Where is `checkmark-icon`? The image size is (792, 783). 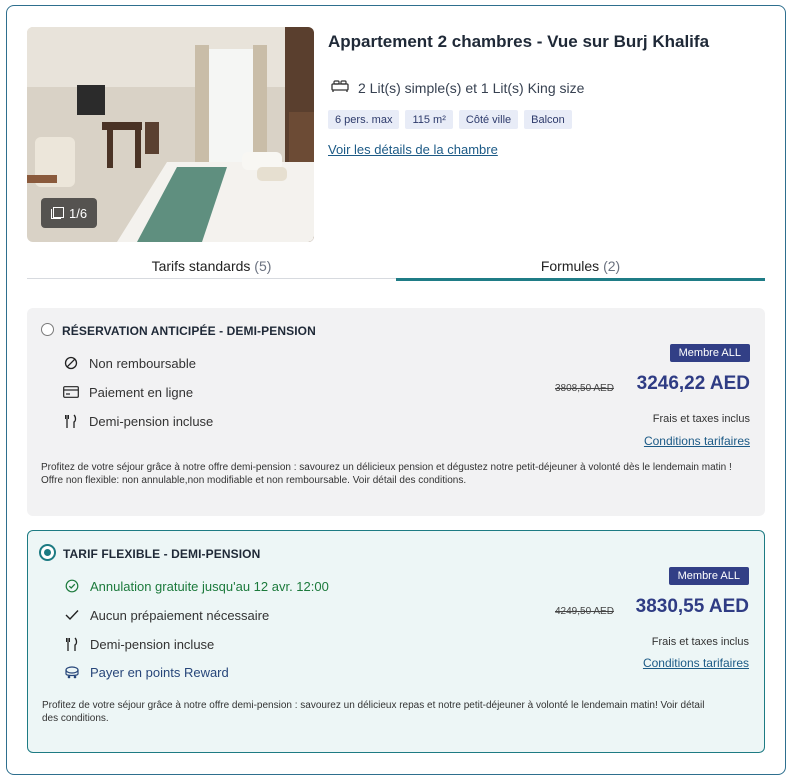 checkmark-icon is located at coordinates (72, 615).